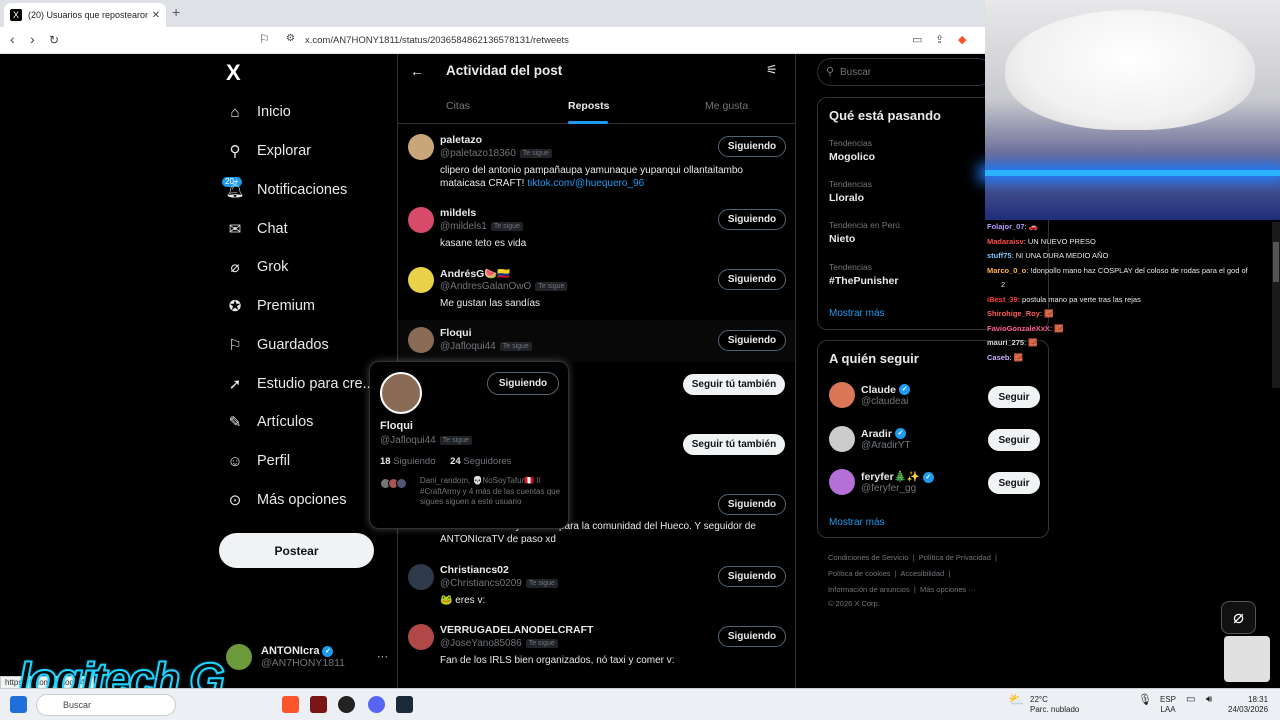 Image resolution: width=1280 pixels, height=720 pixels. What do you see at coordinates (285, 422) in the screenshot?
I see `nav-label: Artículos` at bounding box center [285, 422].